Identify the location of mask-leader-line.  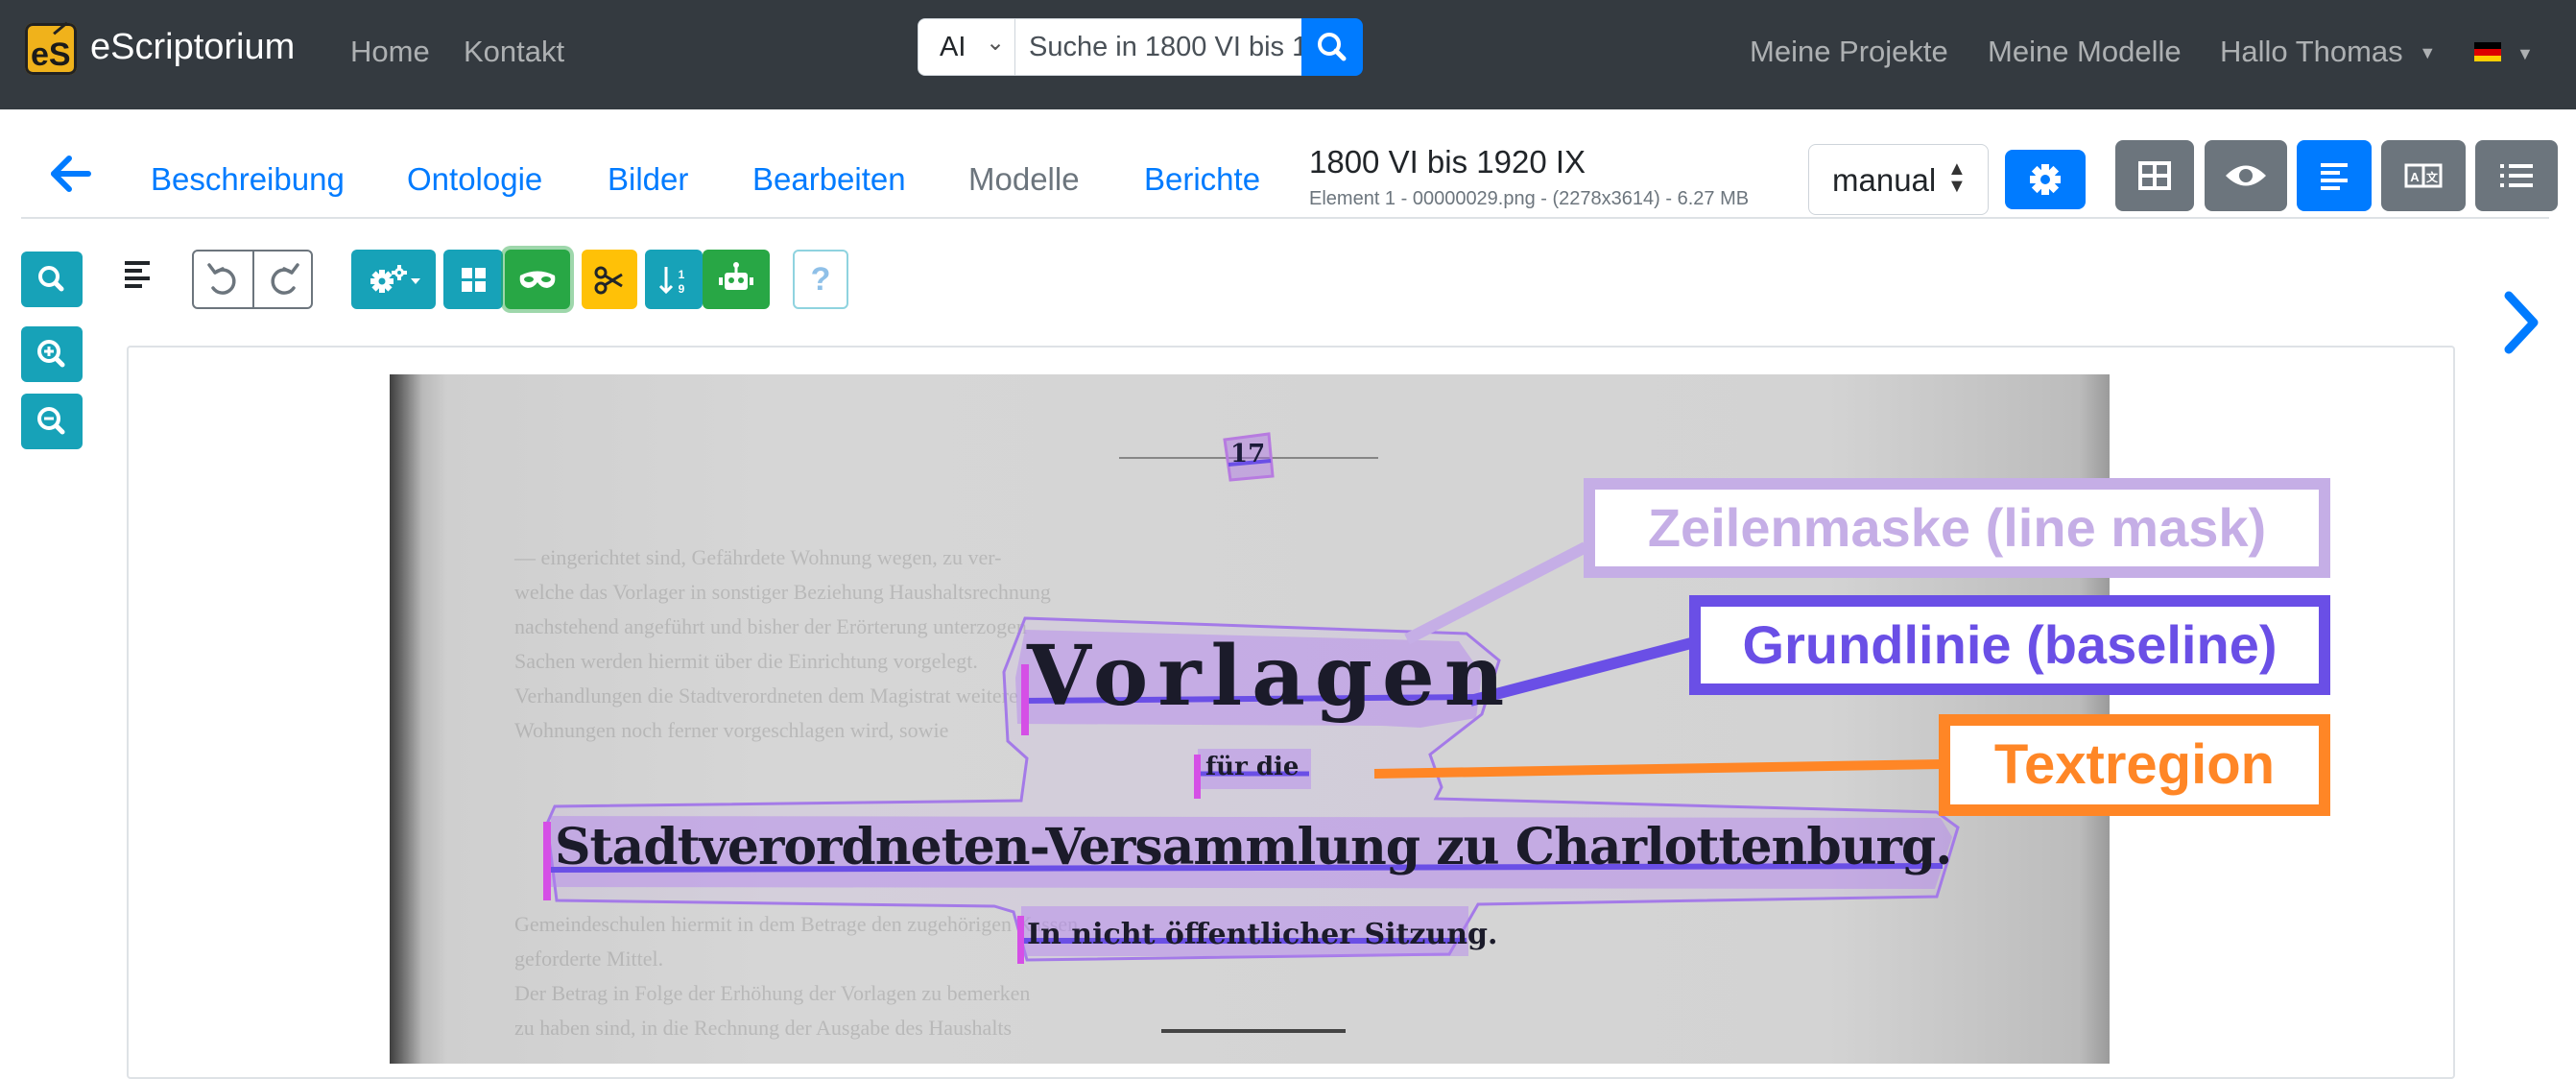
(1496, 593).